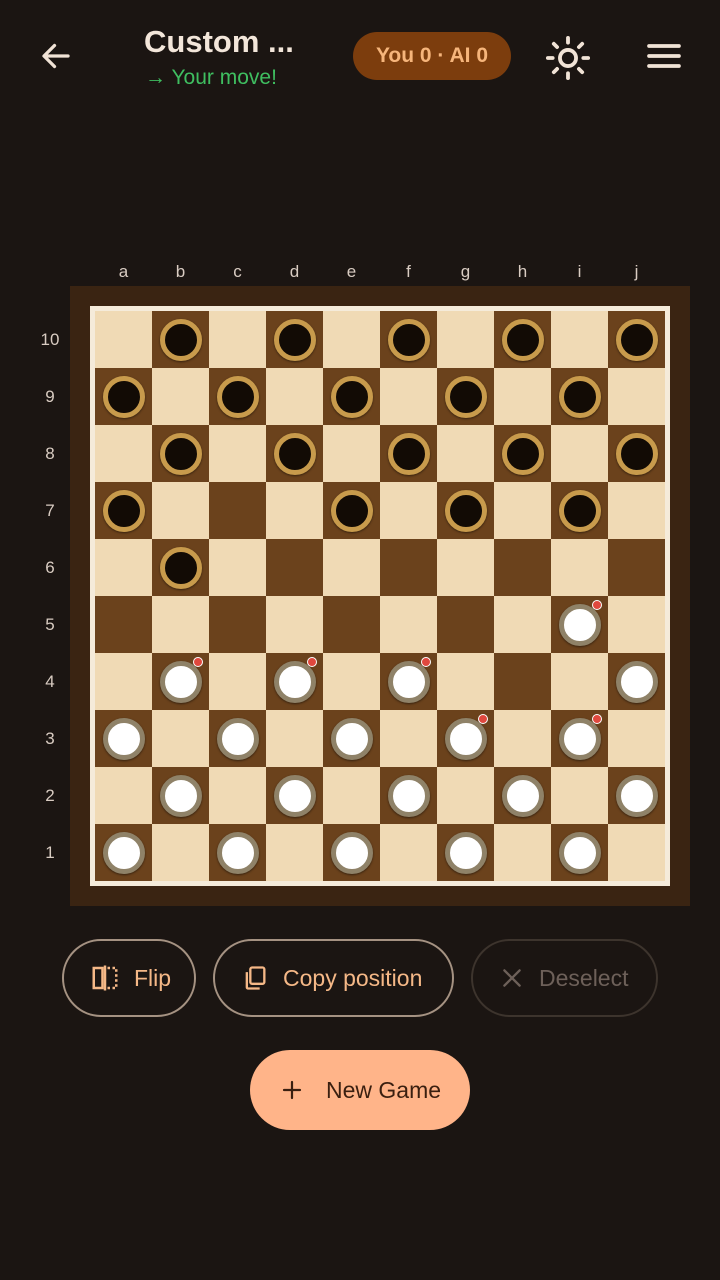 Image resolution: width=720 pixels, height=1280 pixels. I want to click on black-piece-g9, so click(465, 396).